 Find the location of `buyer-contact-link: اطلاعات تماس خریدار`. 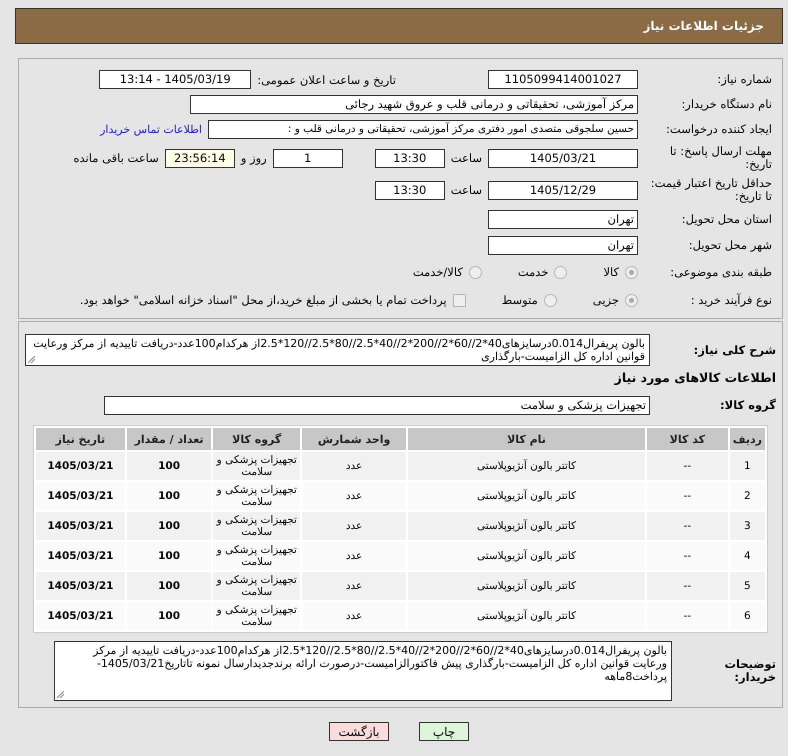

buyer-contact-link: اطلاعات تماس خریدار is located at coordinates (151, 129).